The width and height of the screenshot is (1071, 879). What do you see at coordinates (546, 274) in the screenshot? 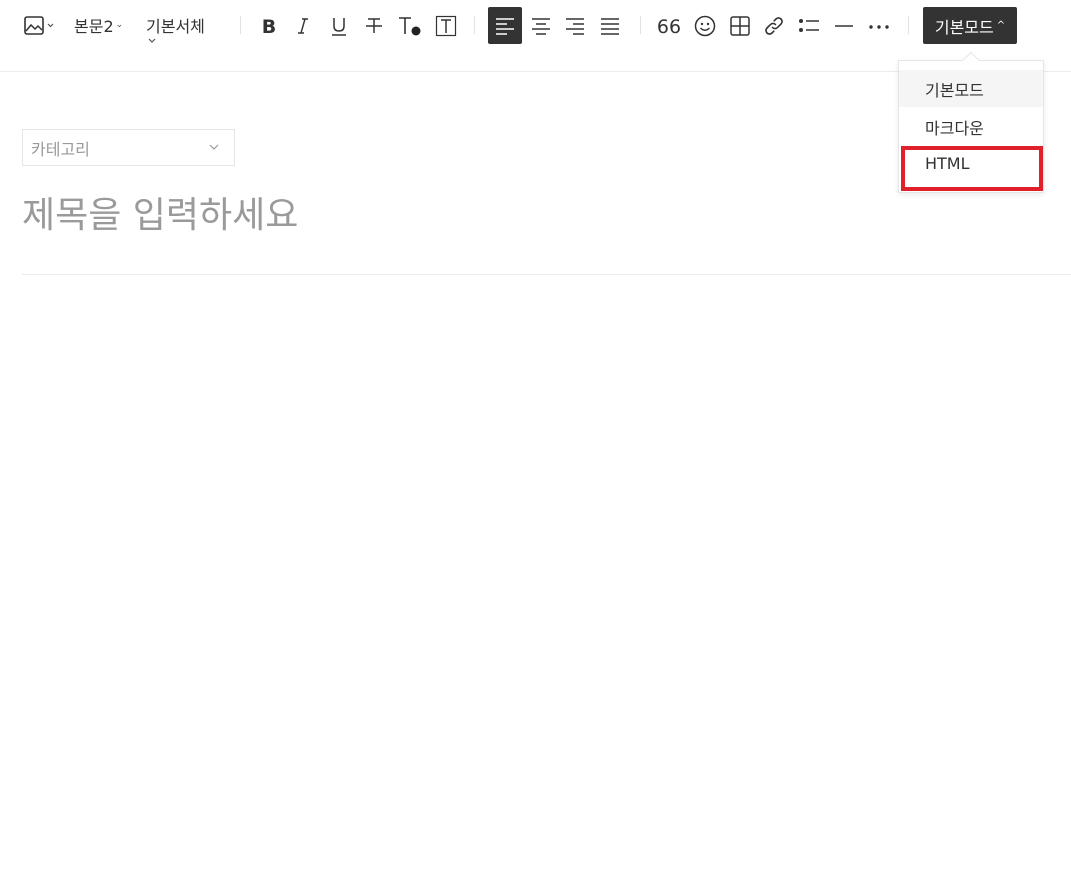
I see `title-divider` at bounding box center [546, 274].